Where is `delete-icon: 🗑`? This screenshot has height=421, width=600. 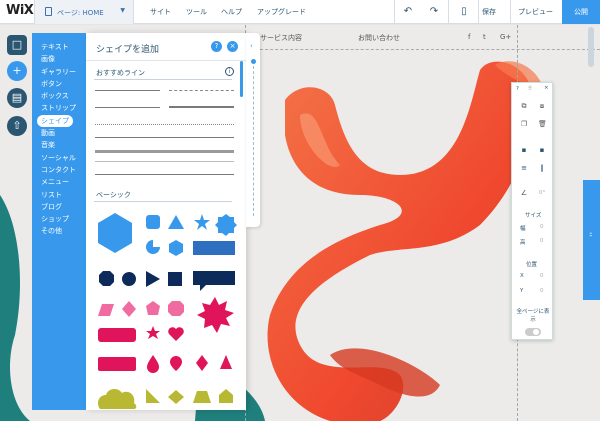 delete-icon: 🗑 is located at coordinates (542, 124).